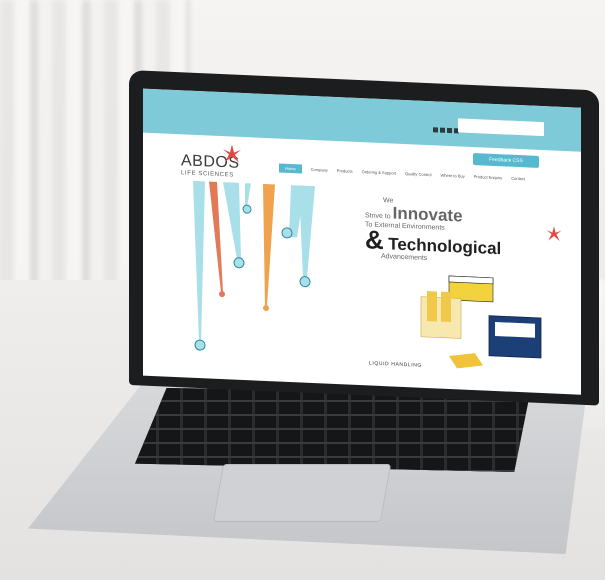  Describe the element at coordinates (554, 234) in the screenshot. I see `star-logo-icon` at that location.